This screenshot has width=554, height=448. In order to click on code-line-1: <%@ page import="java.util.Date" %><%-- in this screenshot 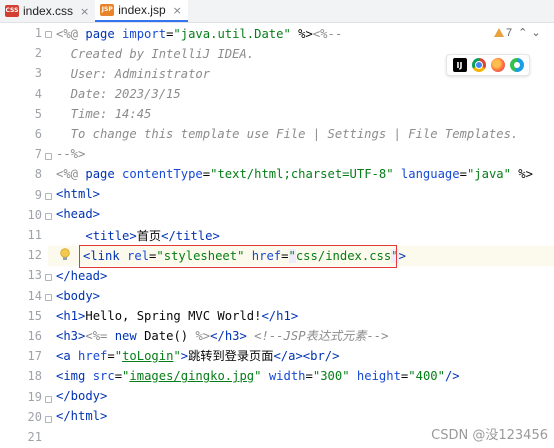, I will do `click(199, 34)`.